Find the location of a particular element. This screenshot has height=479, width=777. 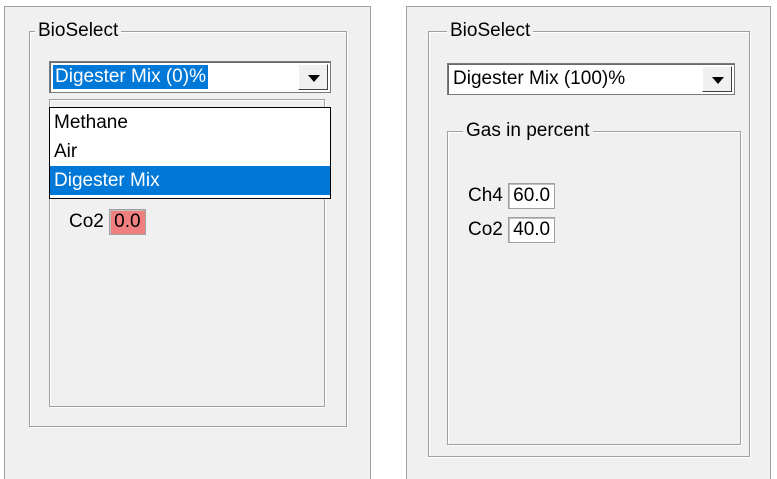

ch4-row: Ch4 60.0 is located at coordinates (512, 196).